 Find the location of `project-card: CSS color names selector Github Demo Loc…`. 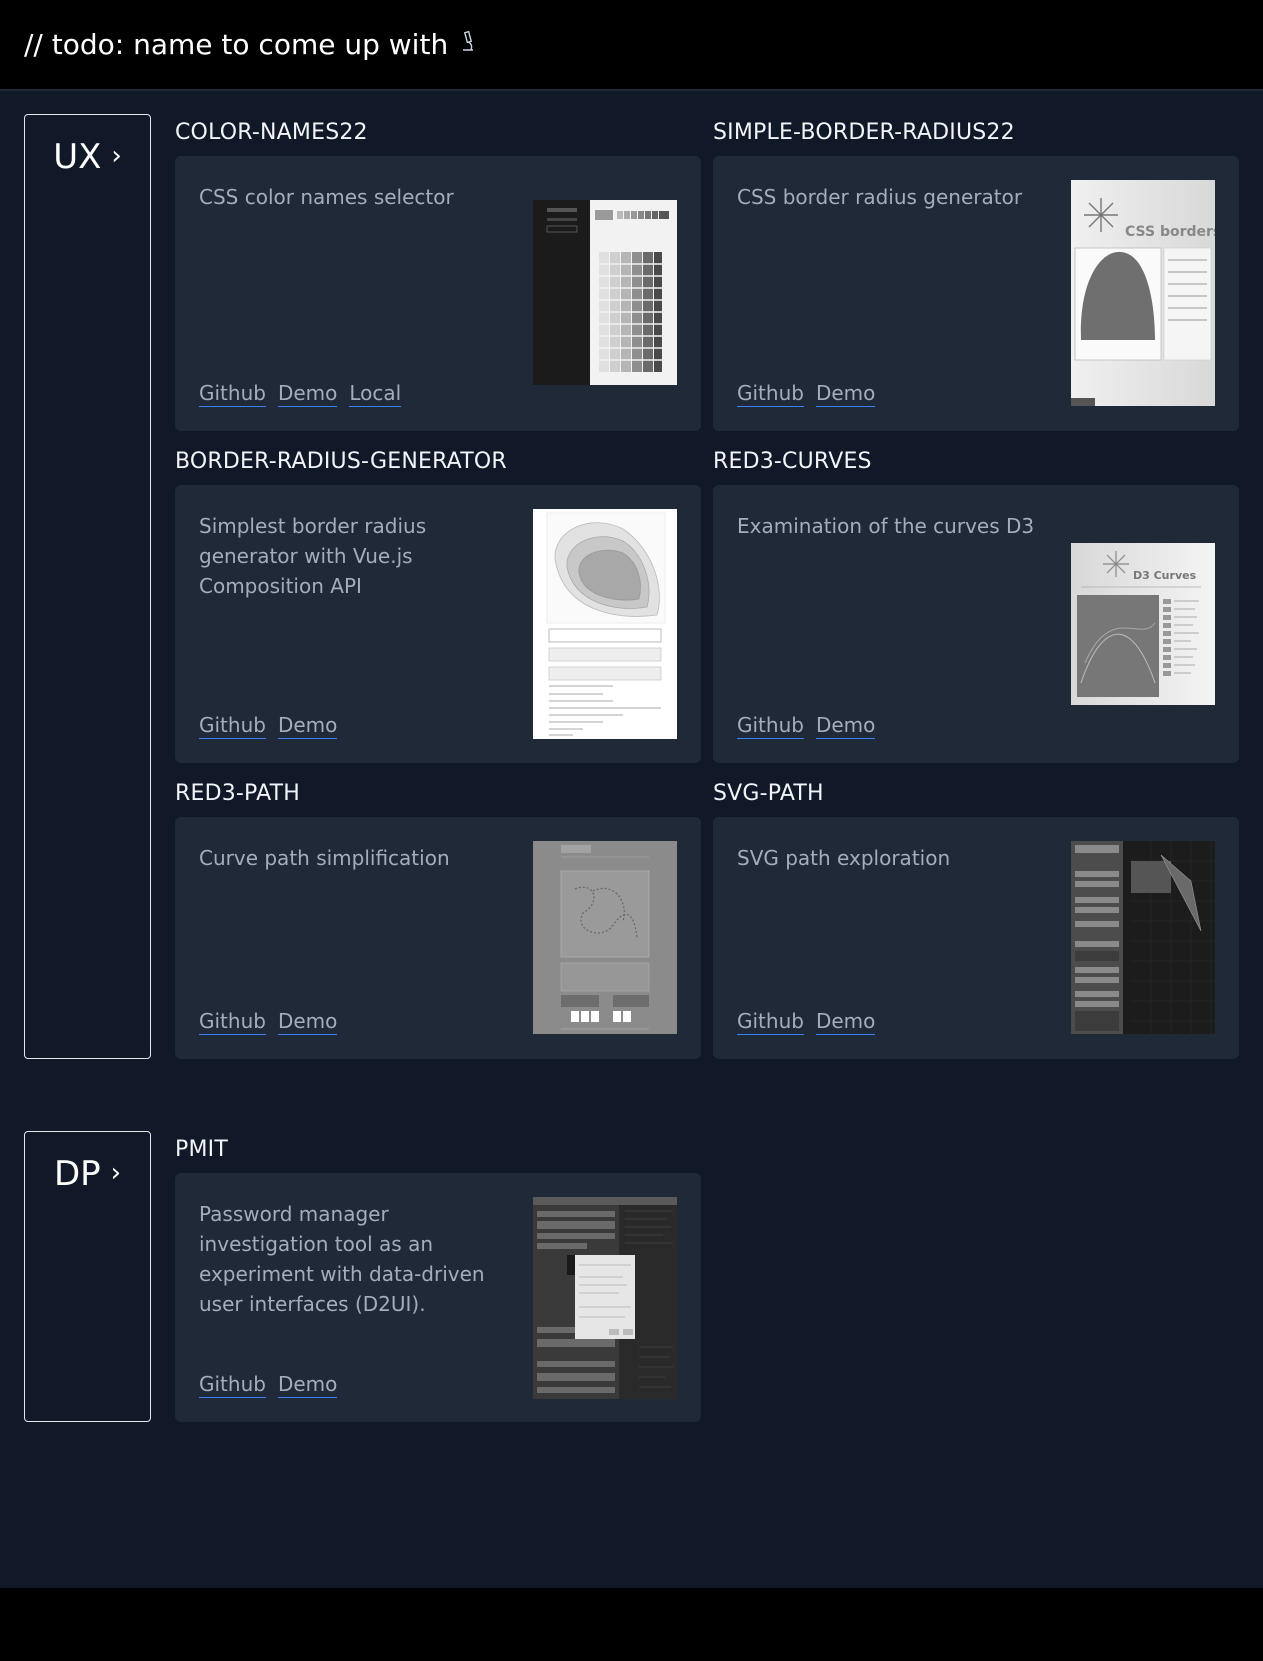

project-card: CSS color names selector Github Demo Loc… is located at coordinates (438, 293).